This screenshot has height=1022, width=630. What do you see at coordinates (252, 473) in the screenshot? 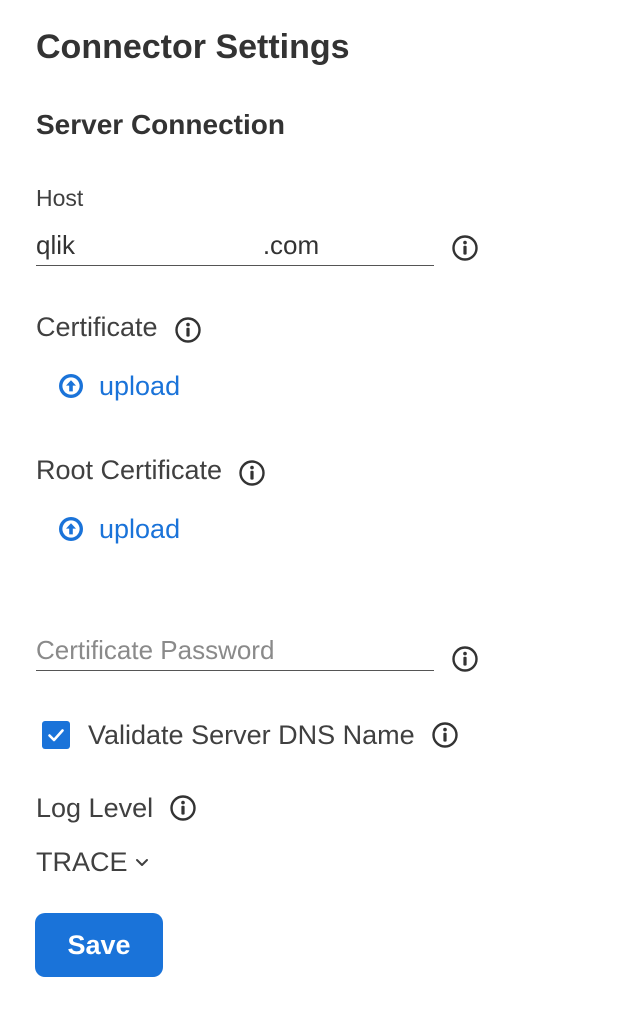
I see `root-certificate-info-icon` at bounding box center [252, 473].